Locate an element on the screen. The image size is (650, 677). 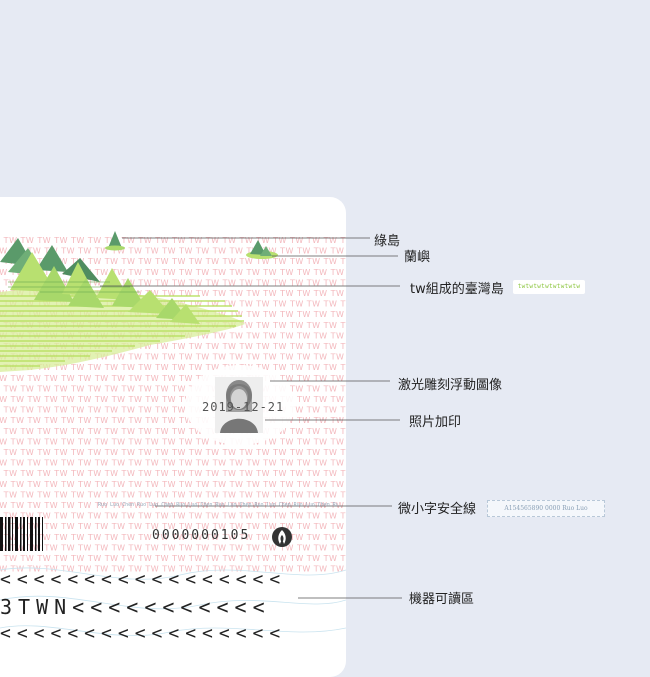
flame-emblem-icon is located at coordinates (282, 537).